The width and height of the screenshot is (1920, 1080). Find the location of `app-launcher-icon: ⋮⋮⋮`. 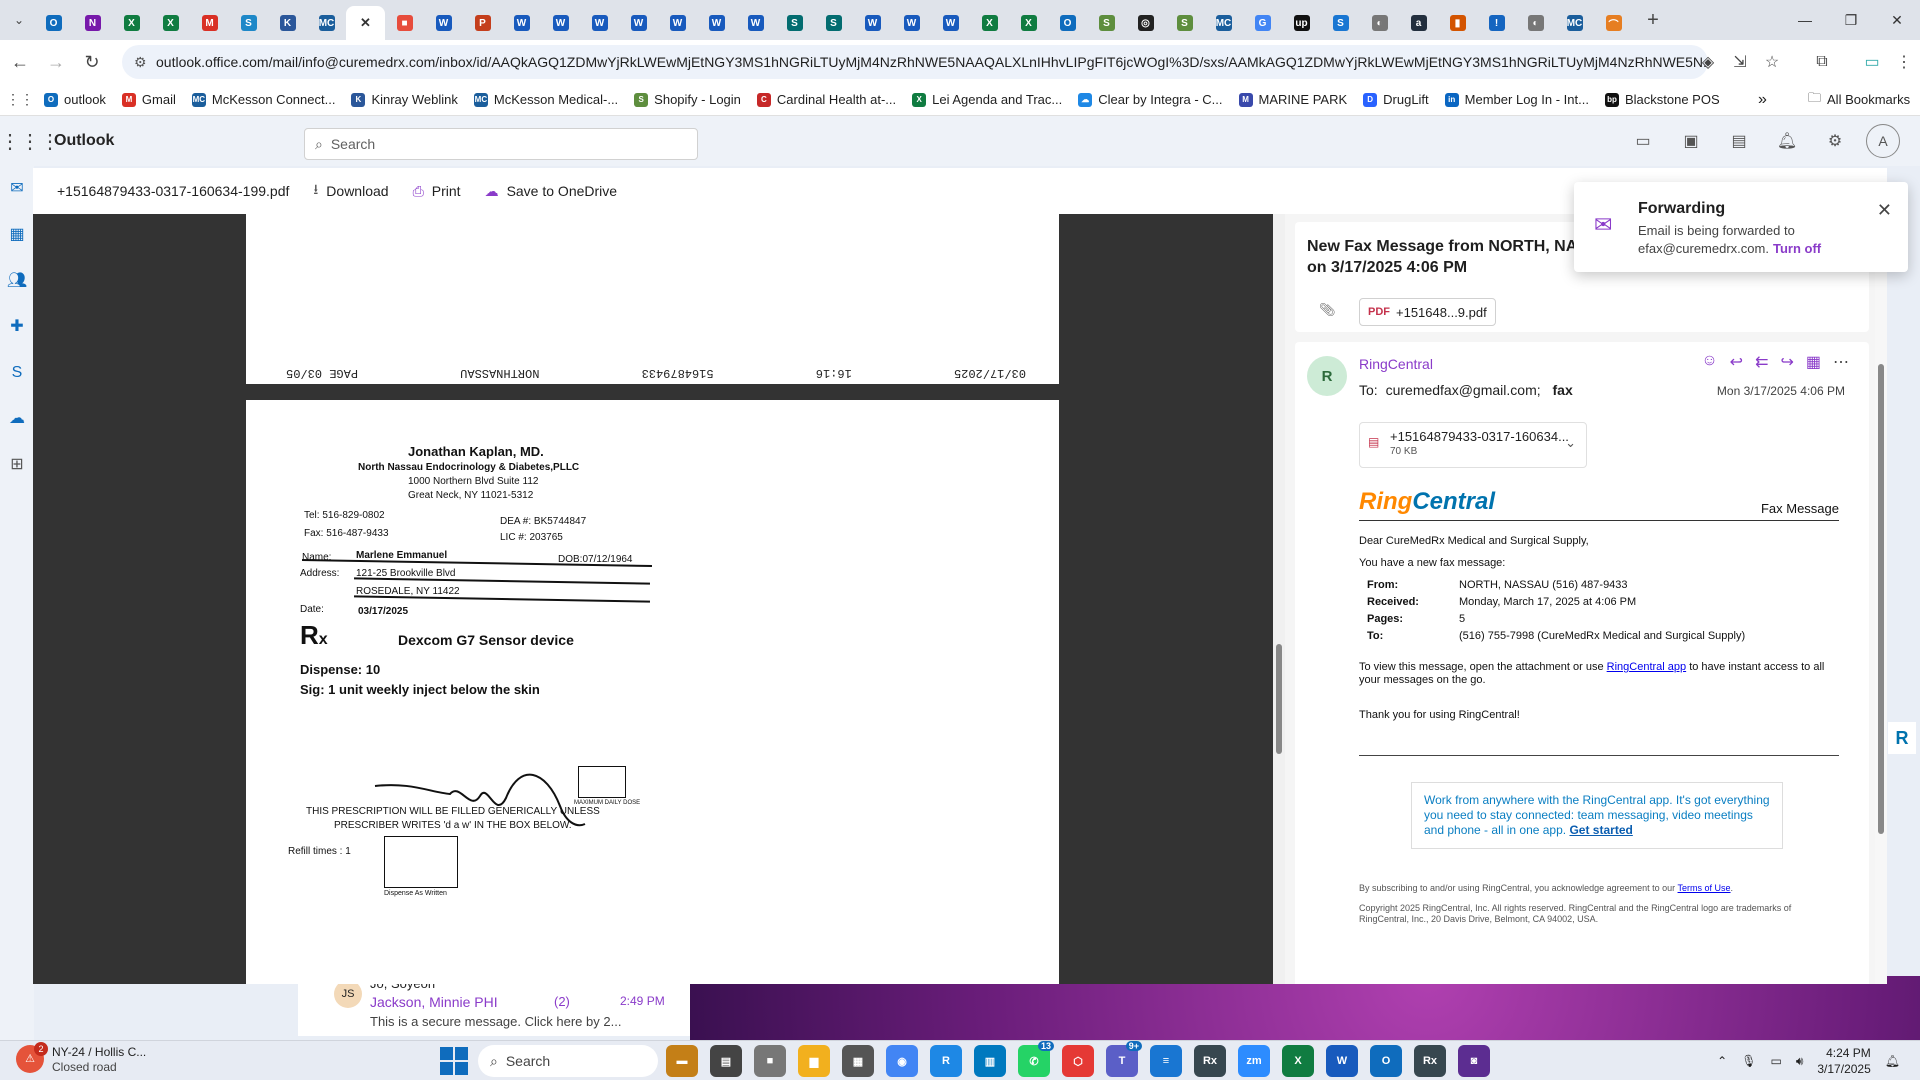

app-launcher-icon: ⋮⋮⋮ is located at coordinates (30, 141).